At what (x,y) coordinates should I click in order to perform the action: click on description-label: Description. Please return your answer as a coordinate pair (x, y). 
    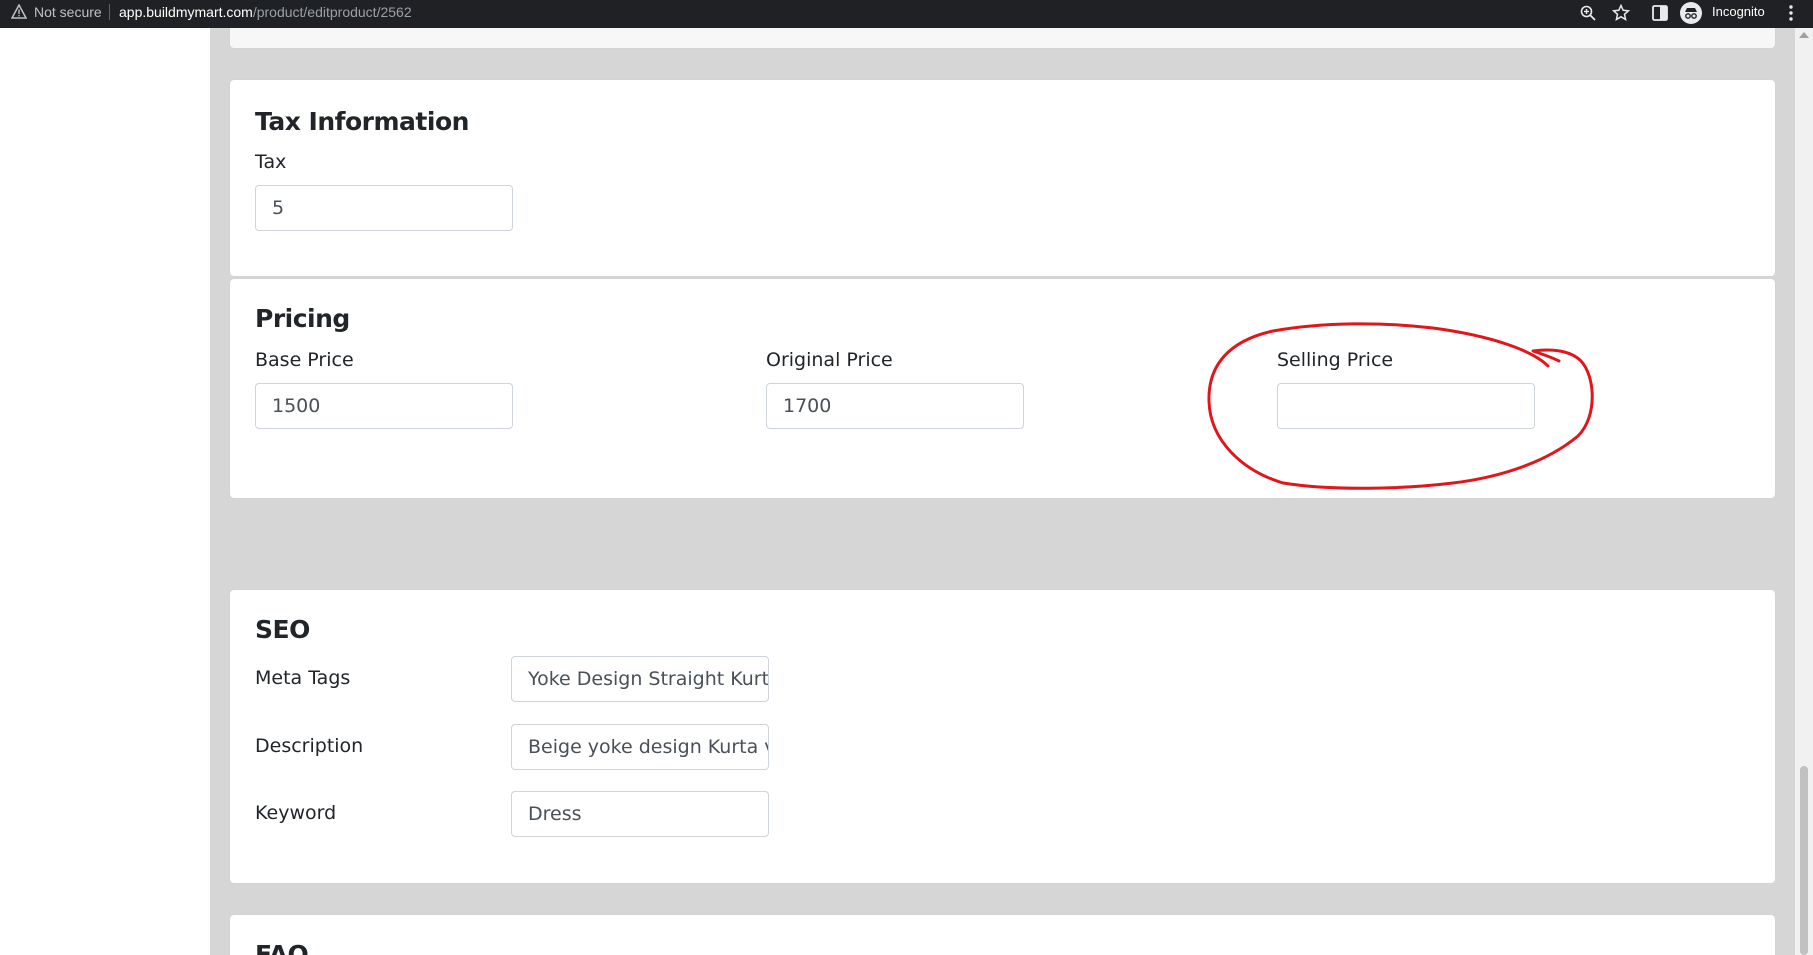
    Looking at the image, I should click on (309, 746).